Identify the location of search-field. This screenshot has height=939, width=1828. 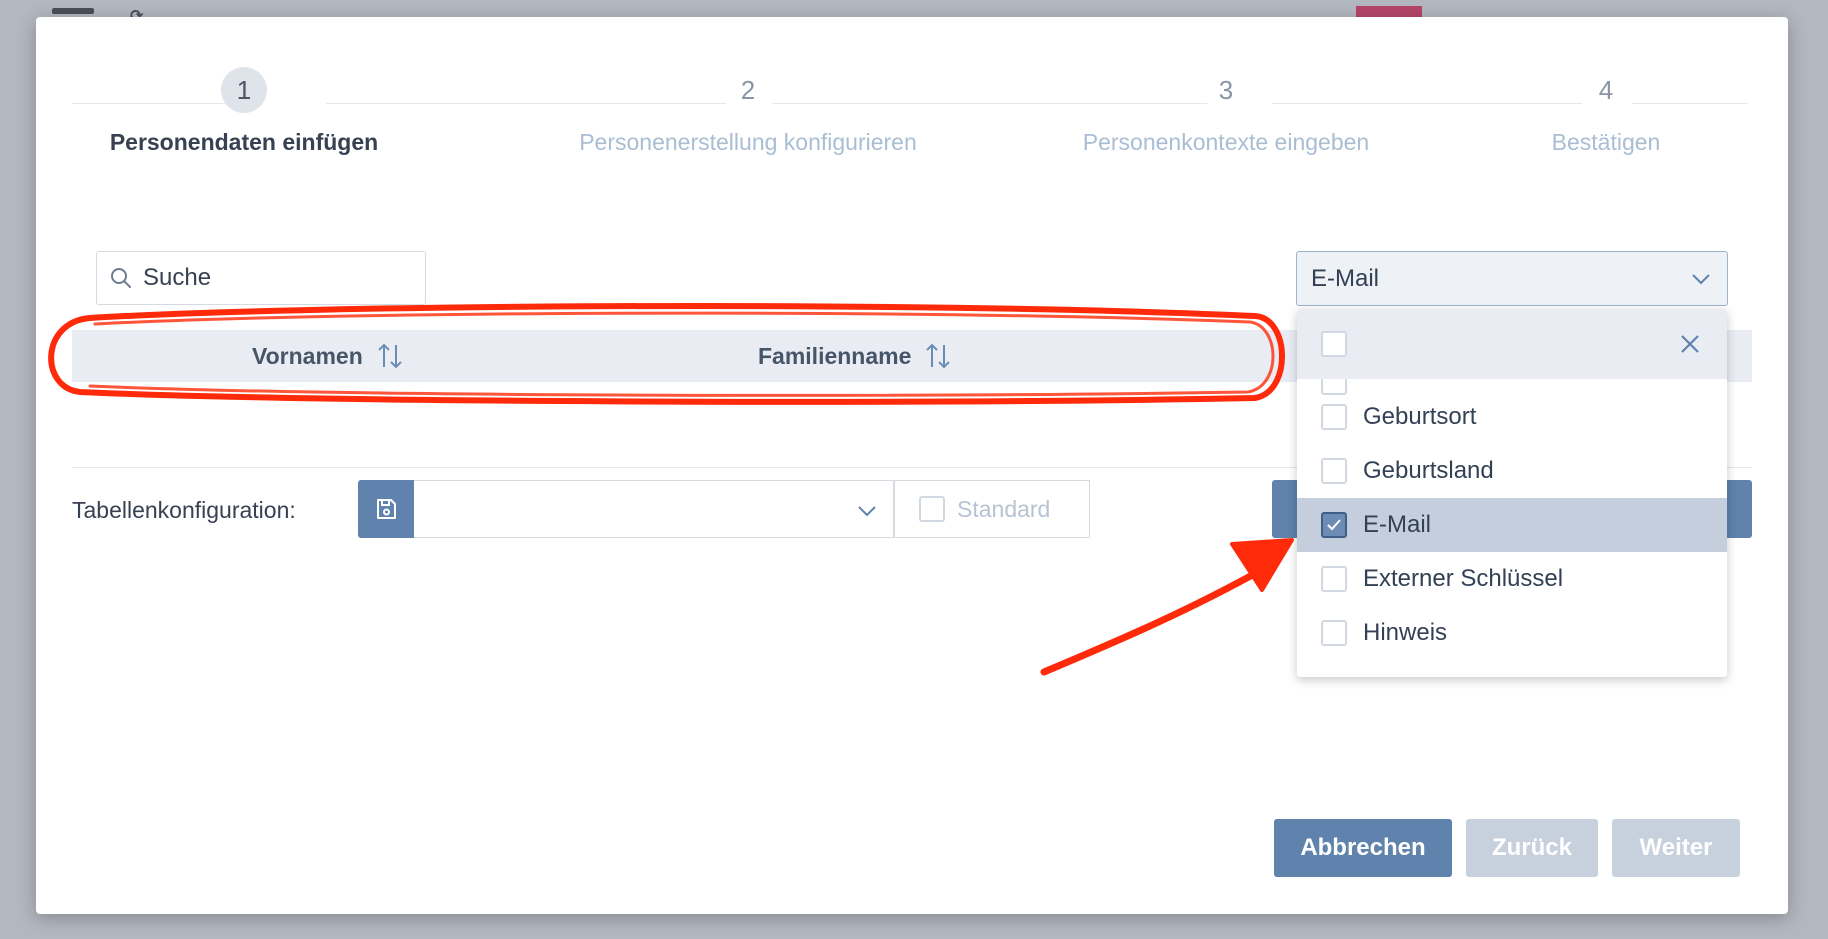
(261, 278).